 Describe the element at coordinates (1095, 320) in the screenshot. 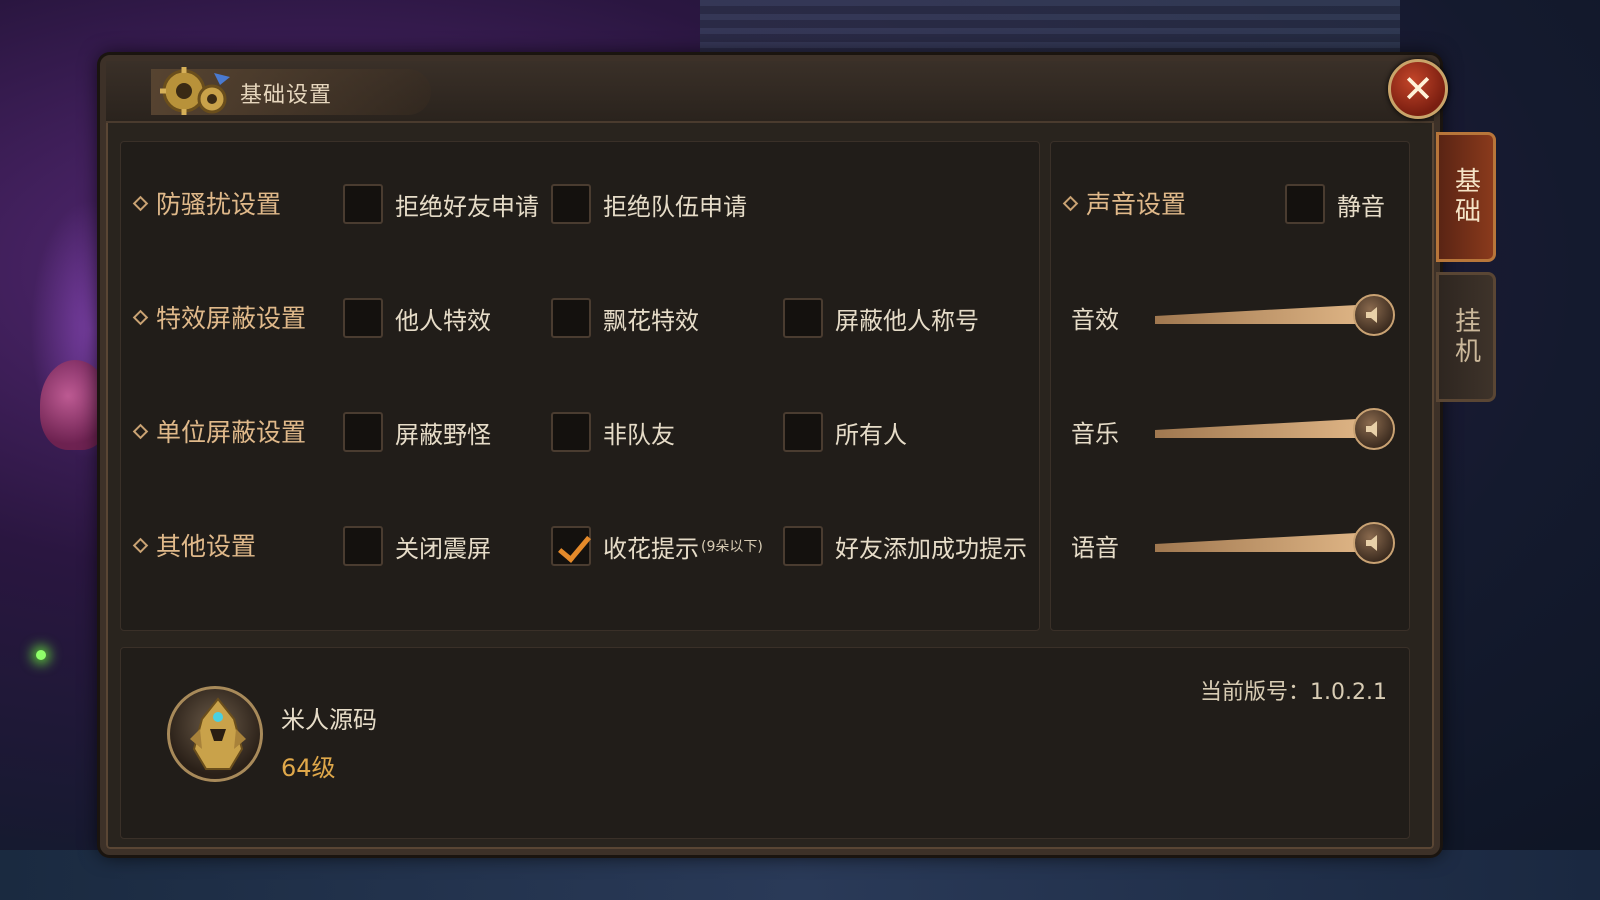

I see `slider-label-sfx: 音效` at that location.